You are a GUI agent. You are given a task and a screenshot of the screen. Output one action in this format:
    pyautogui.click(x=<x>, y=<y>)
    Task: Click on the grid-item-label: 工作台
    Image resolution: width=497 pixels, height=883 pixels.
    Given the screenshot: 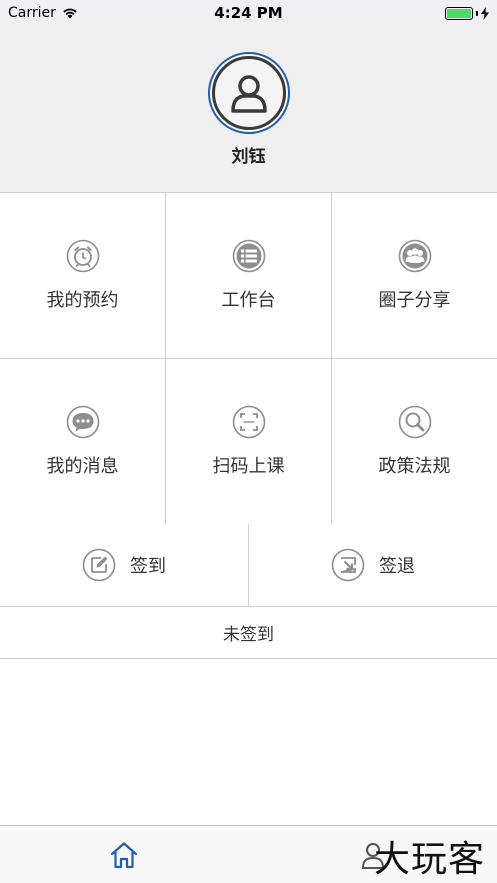 What is the action you would take?
    pyautogui.click(x=248, y=300)
    